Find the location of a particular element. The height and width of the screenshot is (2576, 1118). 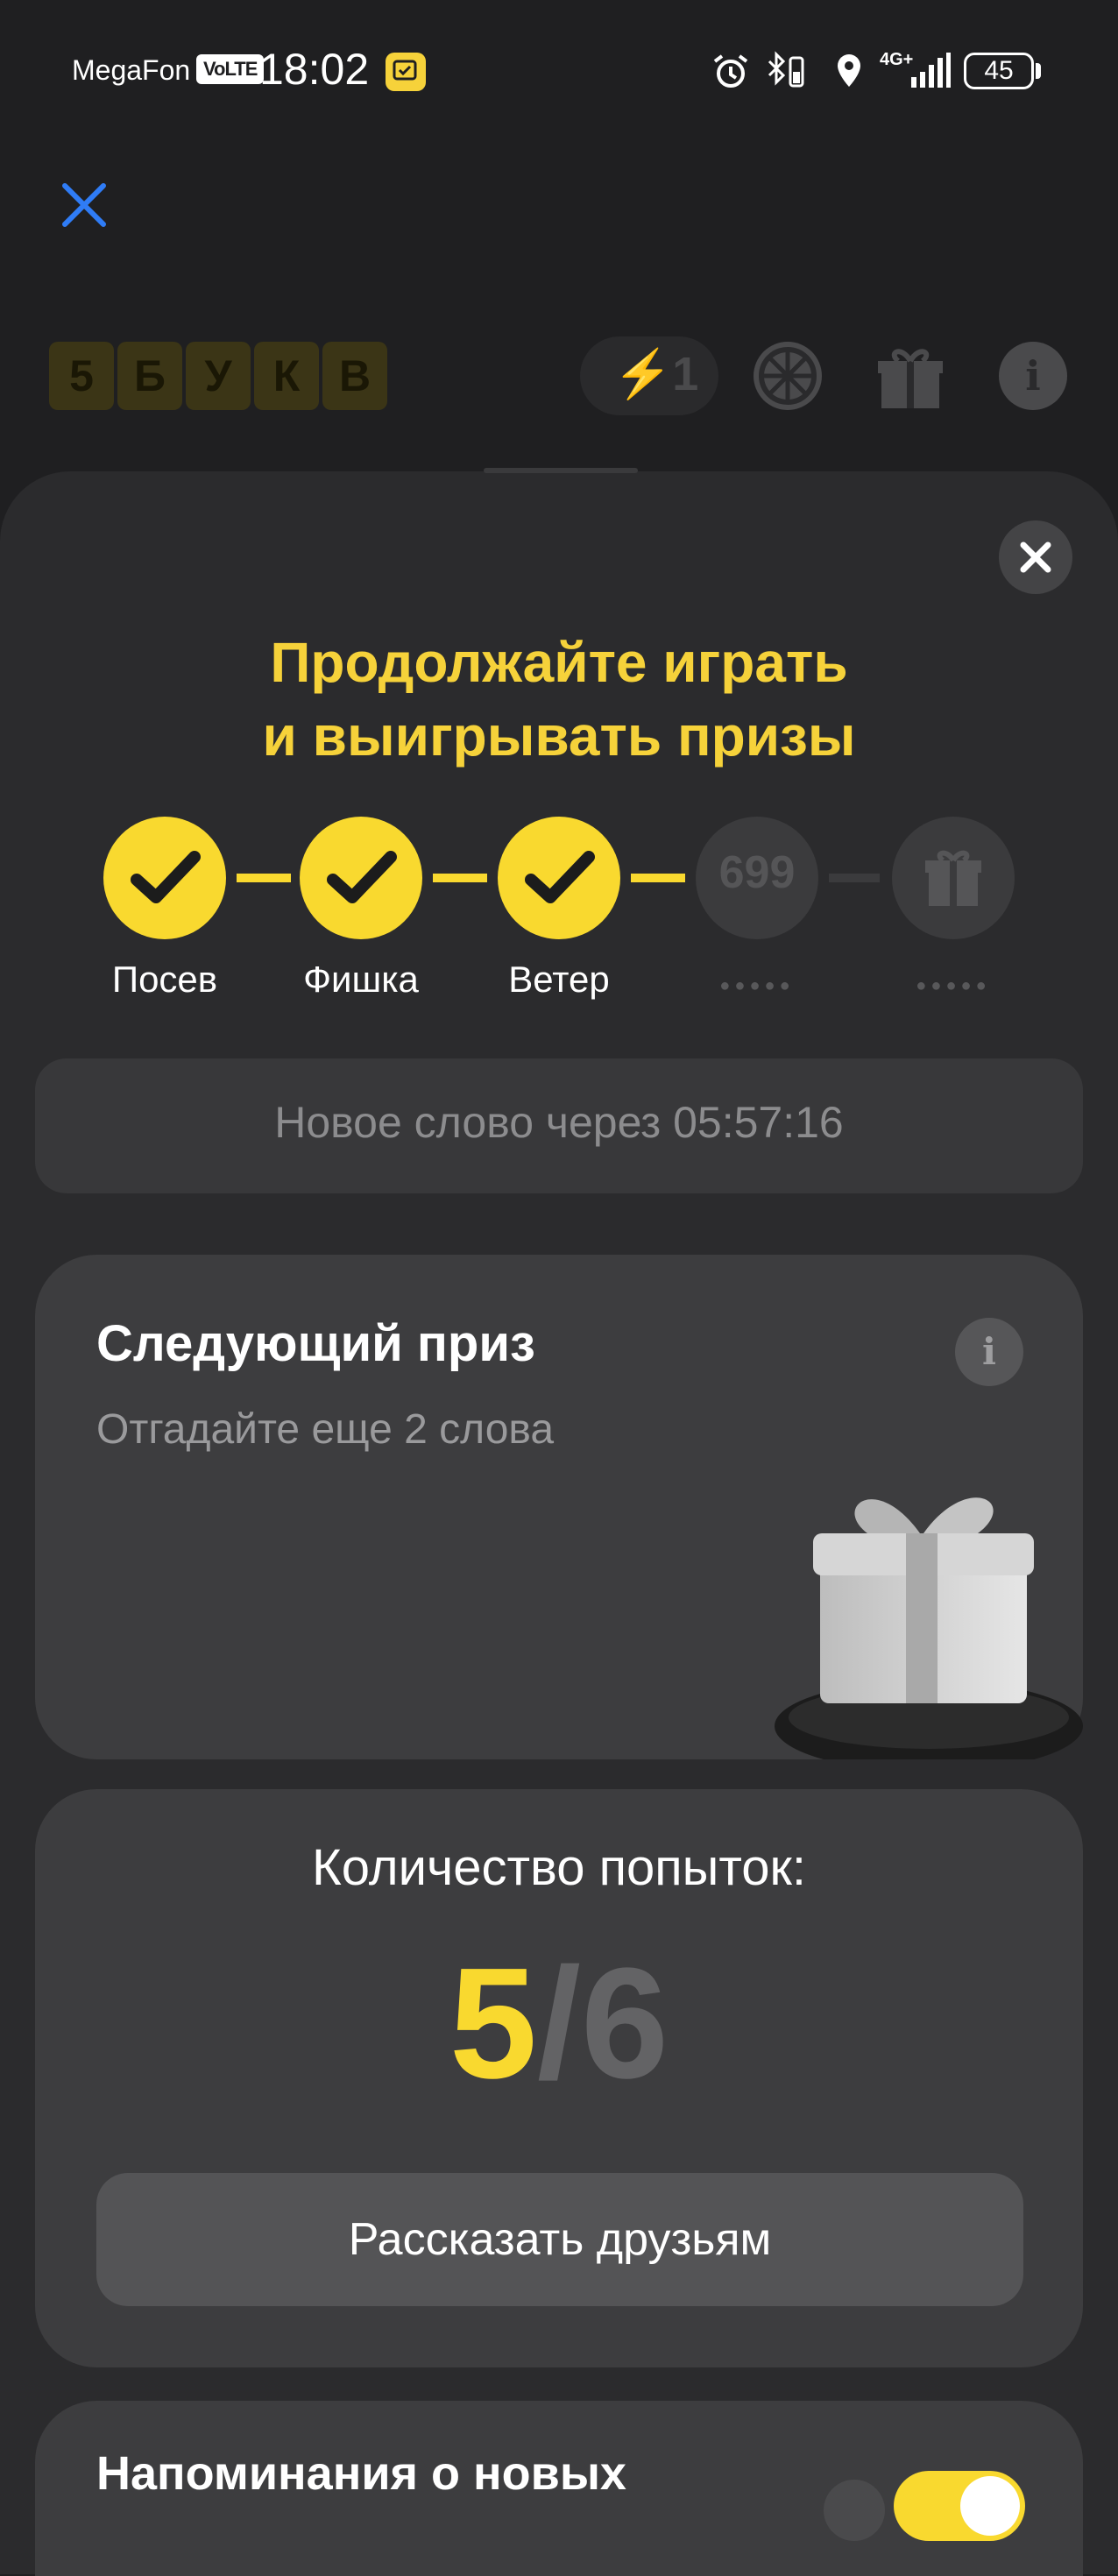

reminder-icon is located at coordinates (854, 2510).